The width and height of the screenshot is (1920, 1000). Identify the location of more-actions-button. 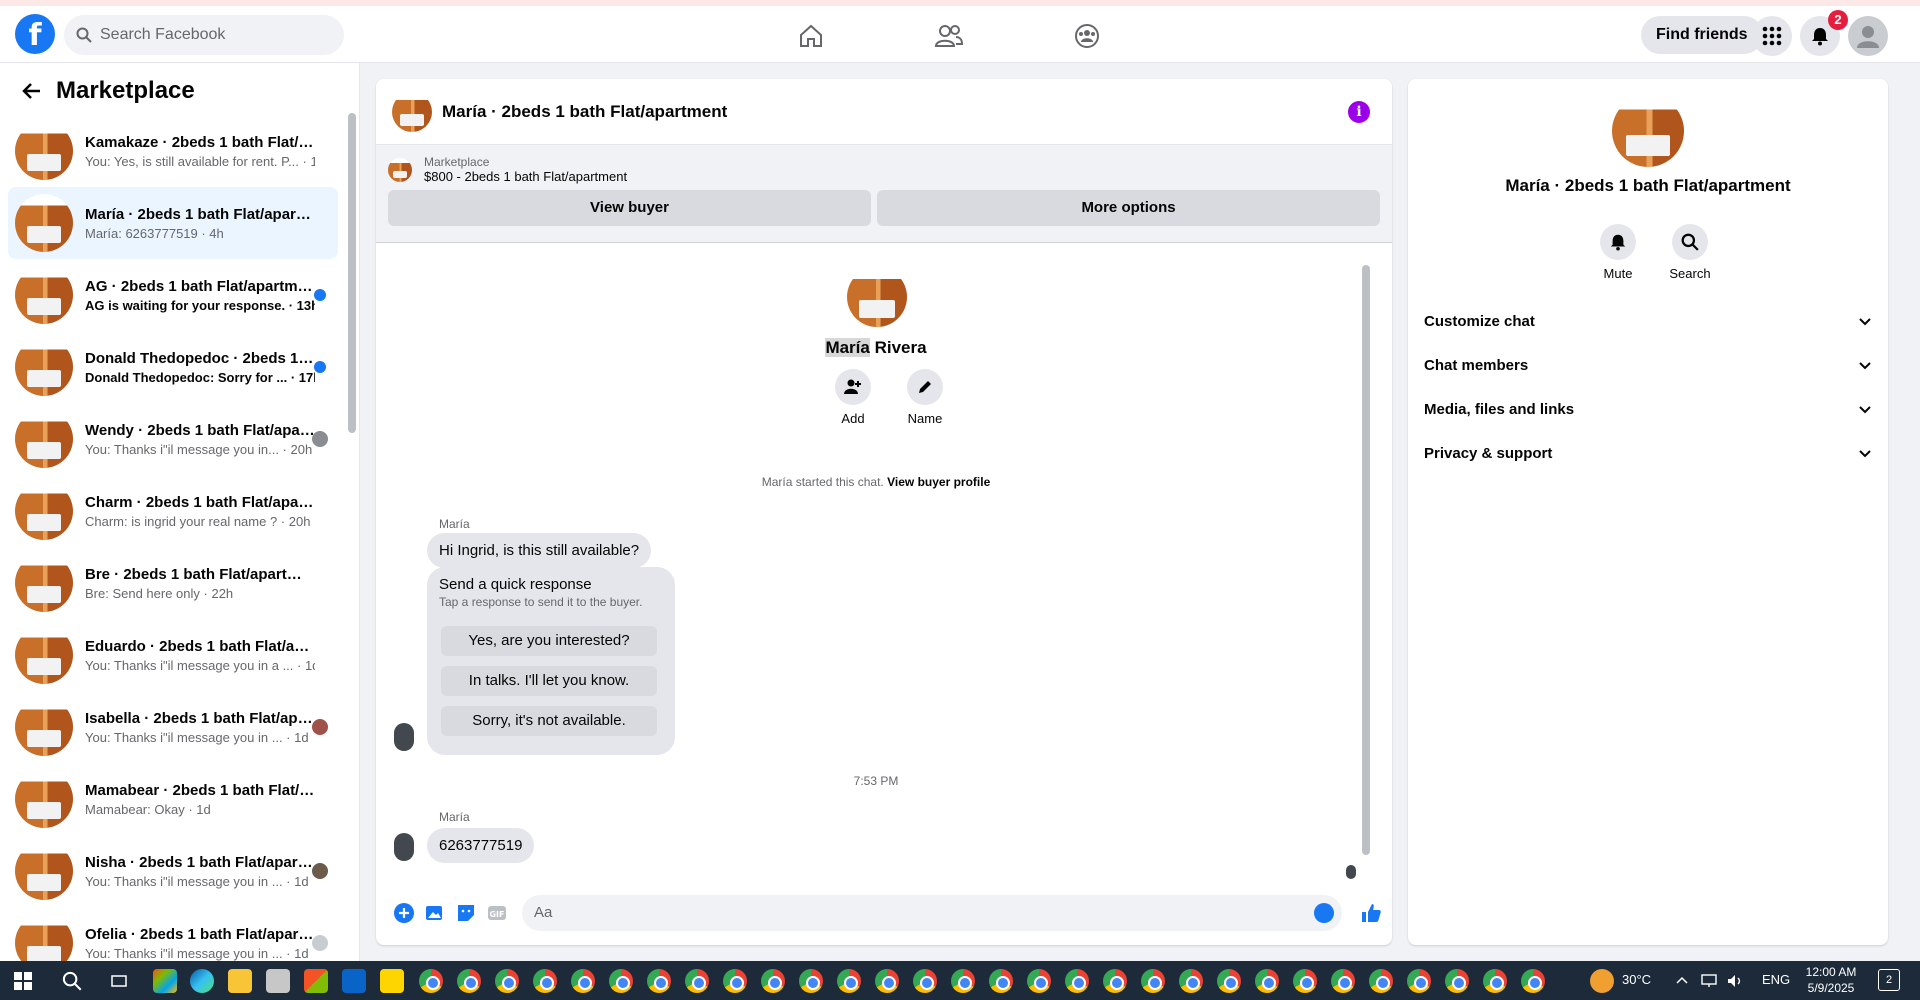
(404, 913).